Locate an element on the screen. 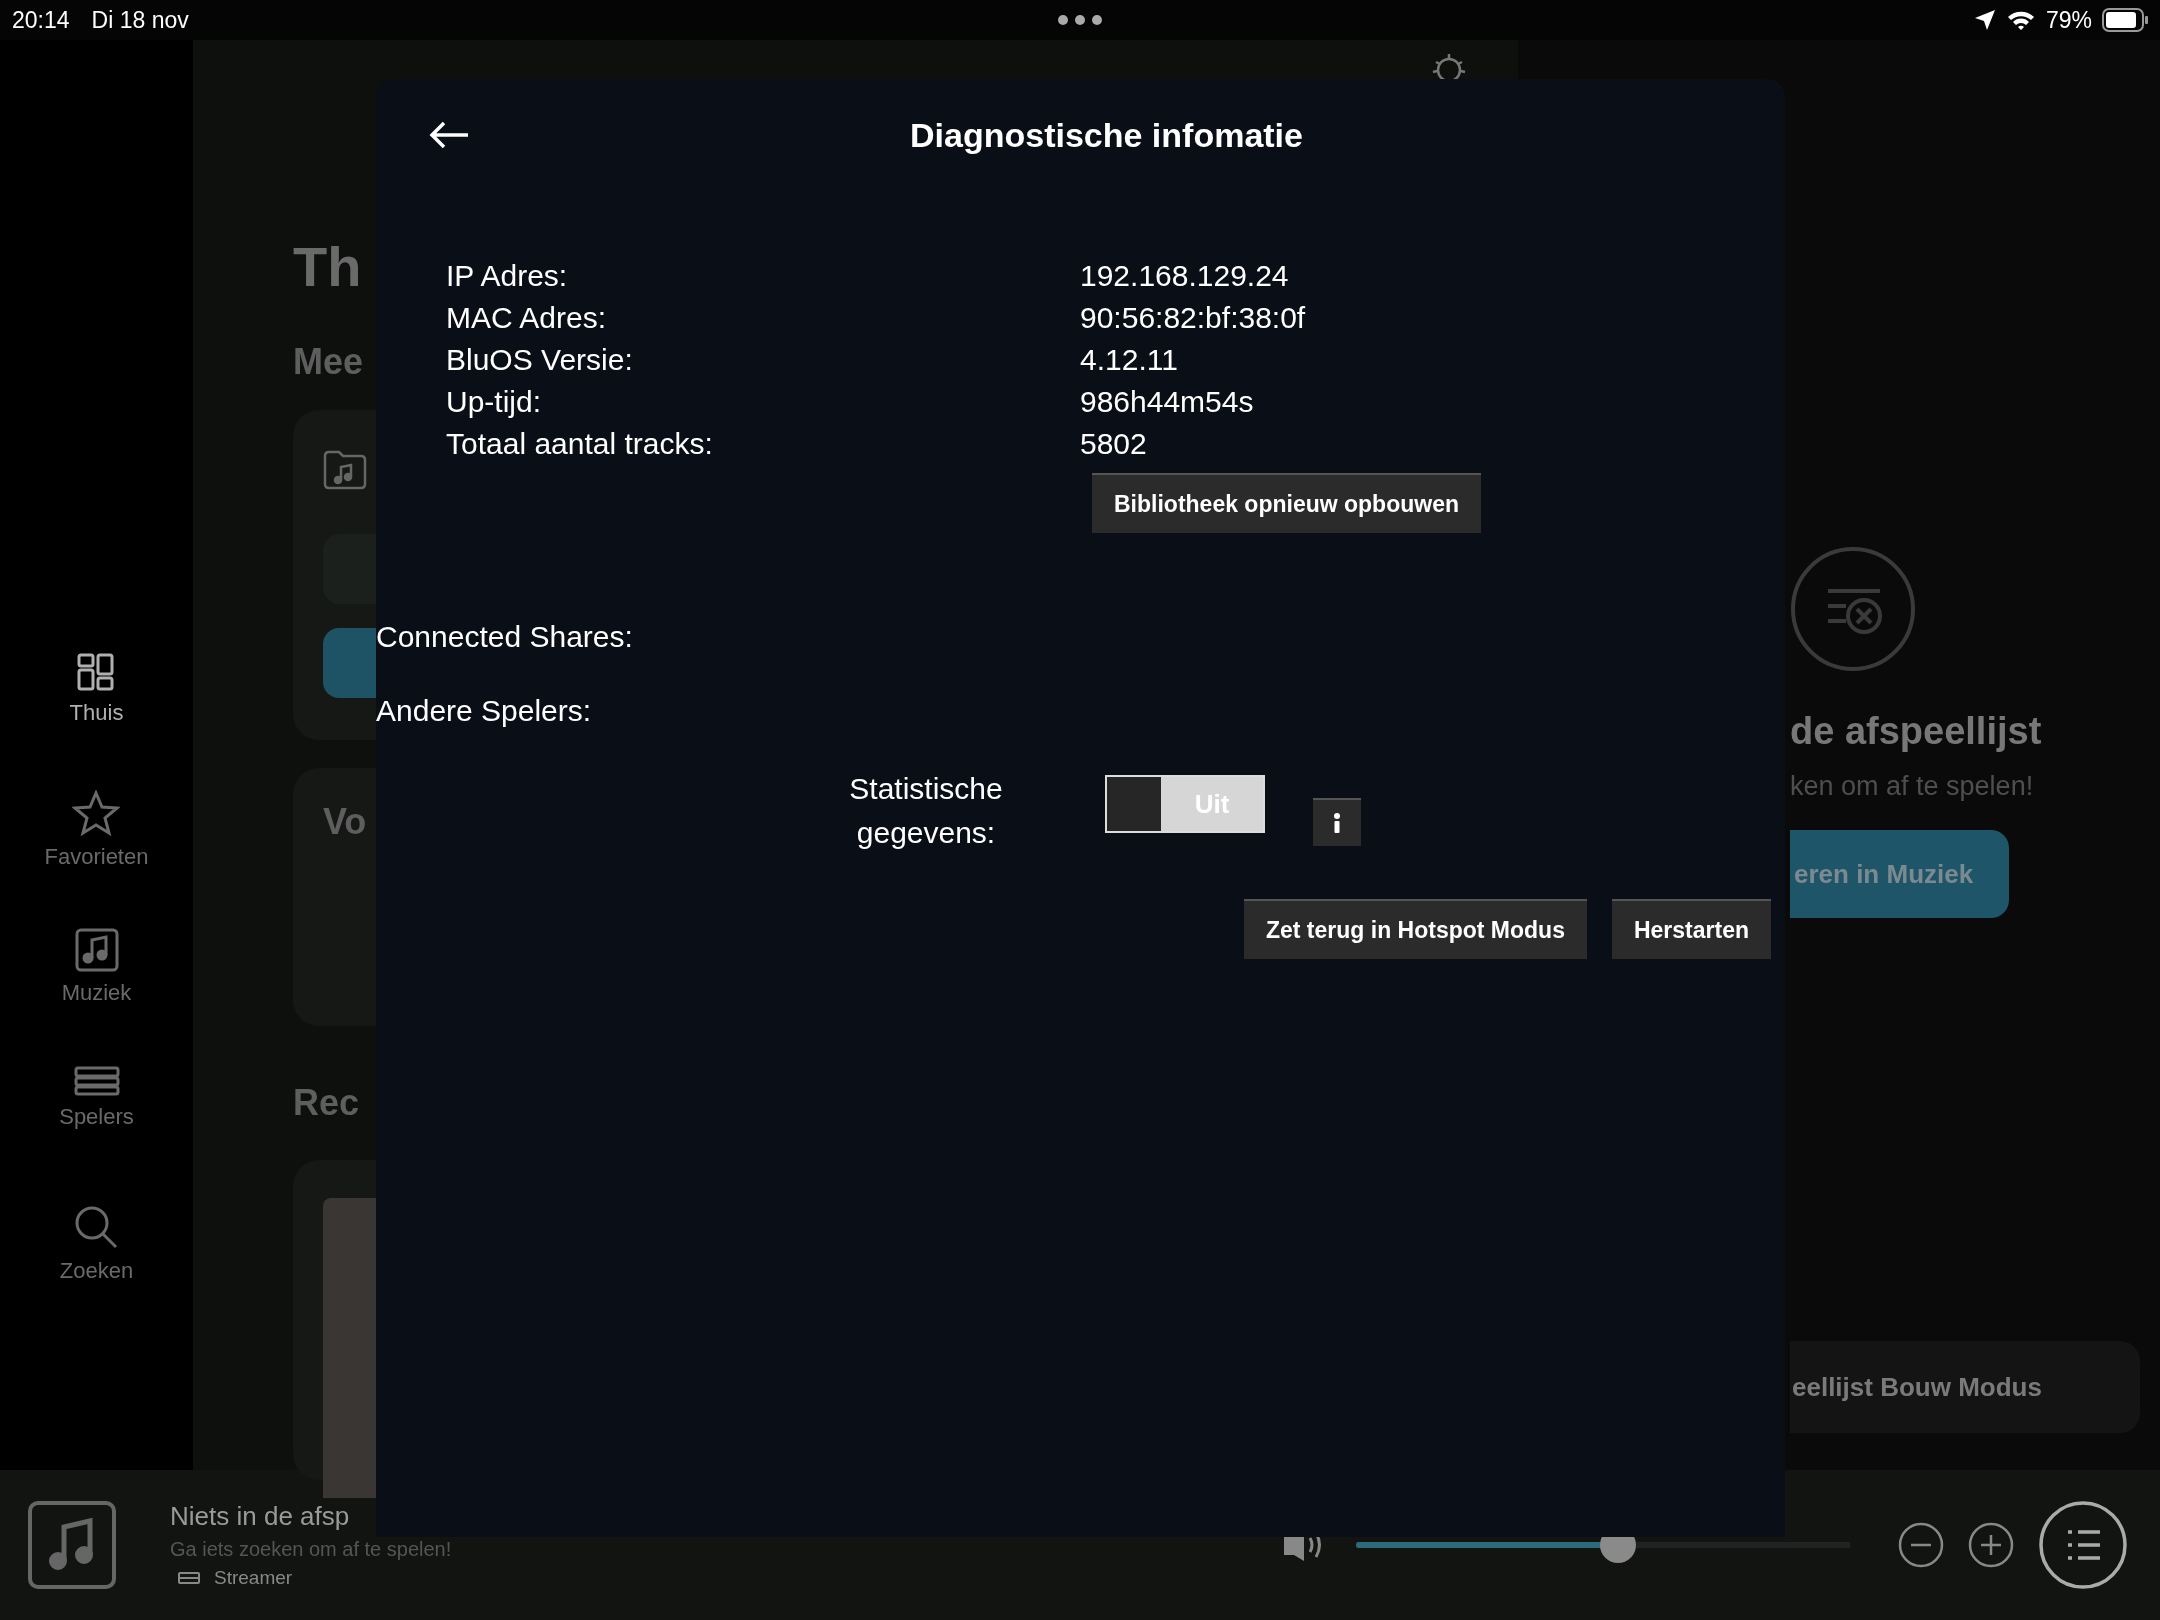 The image size is (2160, 1620). status-time: 20:14 is located at coordinates (41, 20).